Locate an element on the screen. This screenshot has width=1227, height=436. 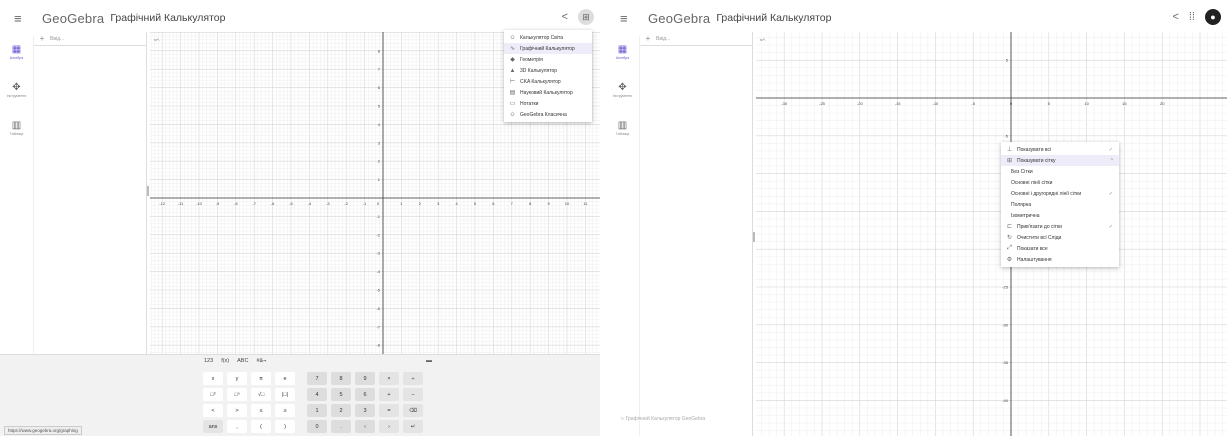
sidebar-item-label: Інструменти is located at coordinates (622, 96).